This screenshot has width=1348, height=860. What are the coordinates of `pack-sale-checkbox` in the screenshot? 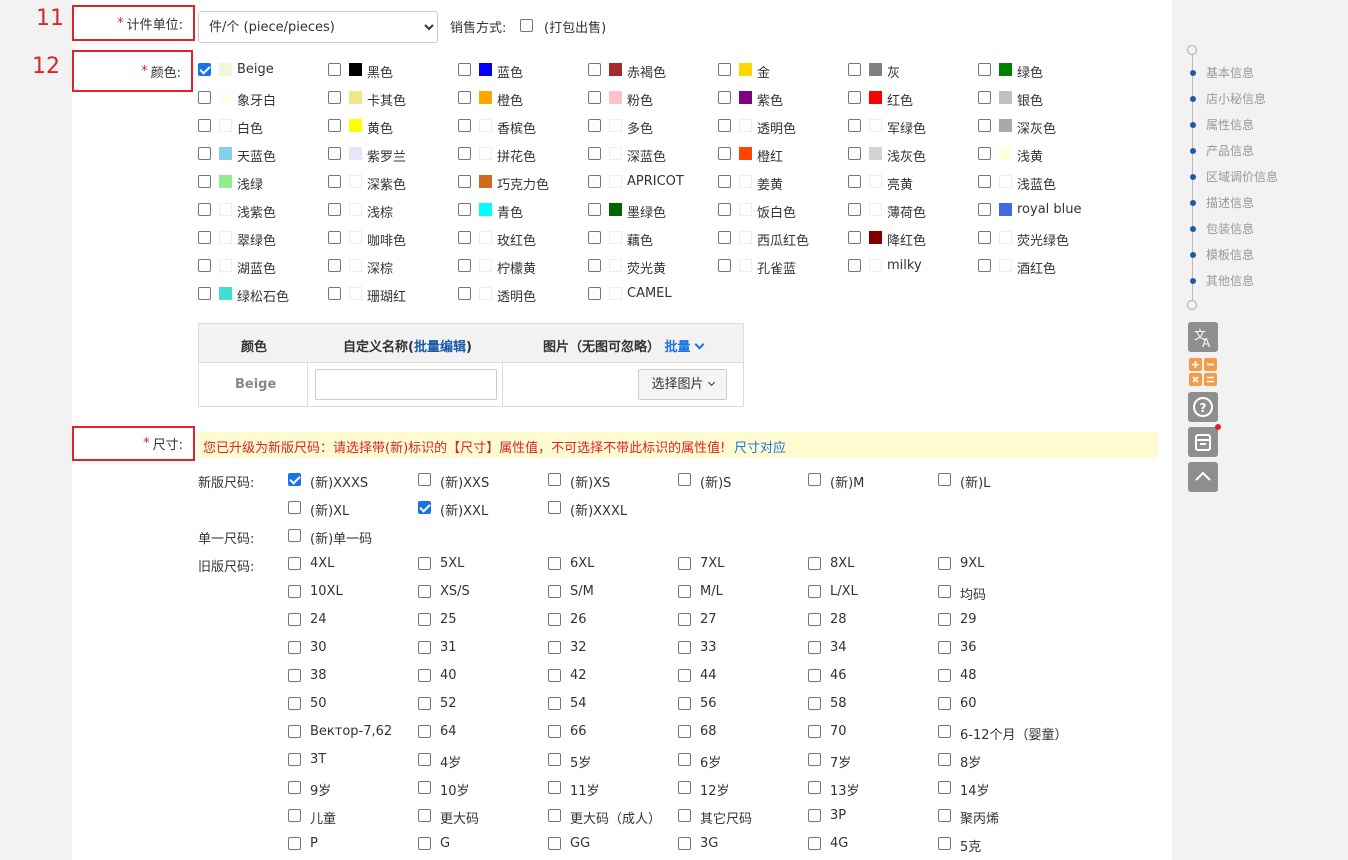 It's located at (526, 25).